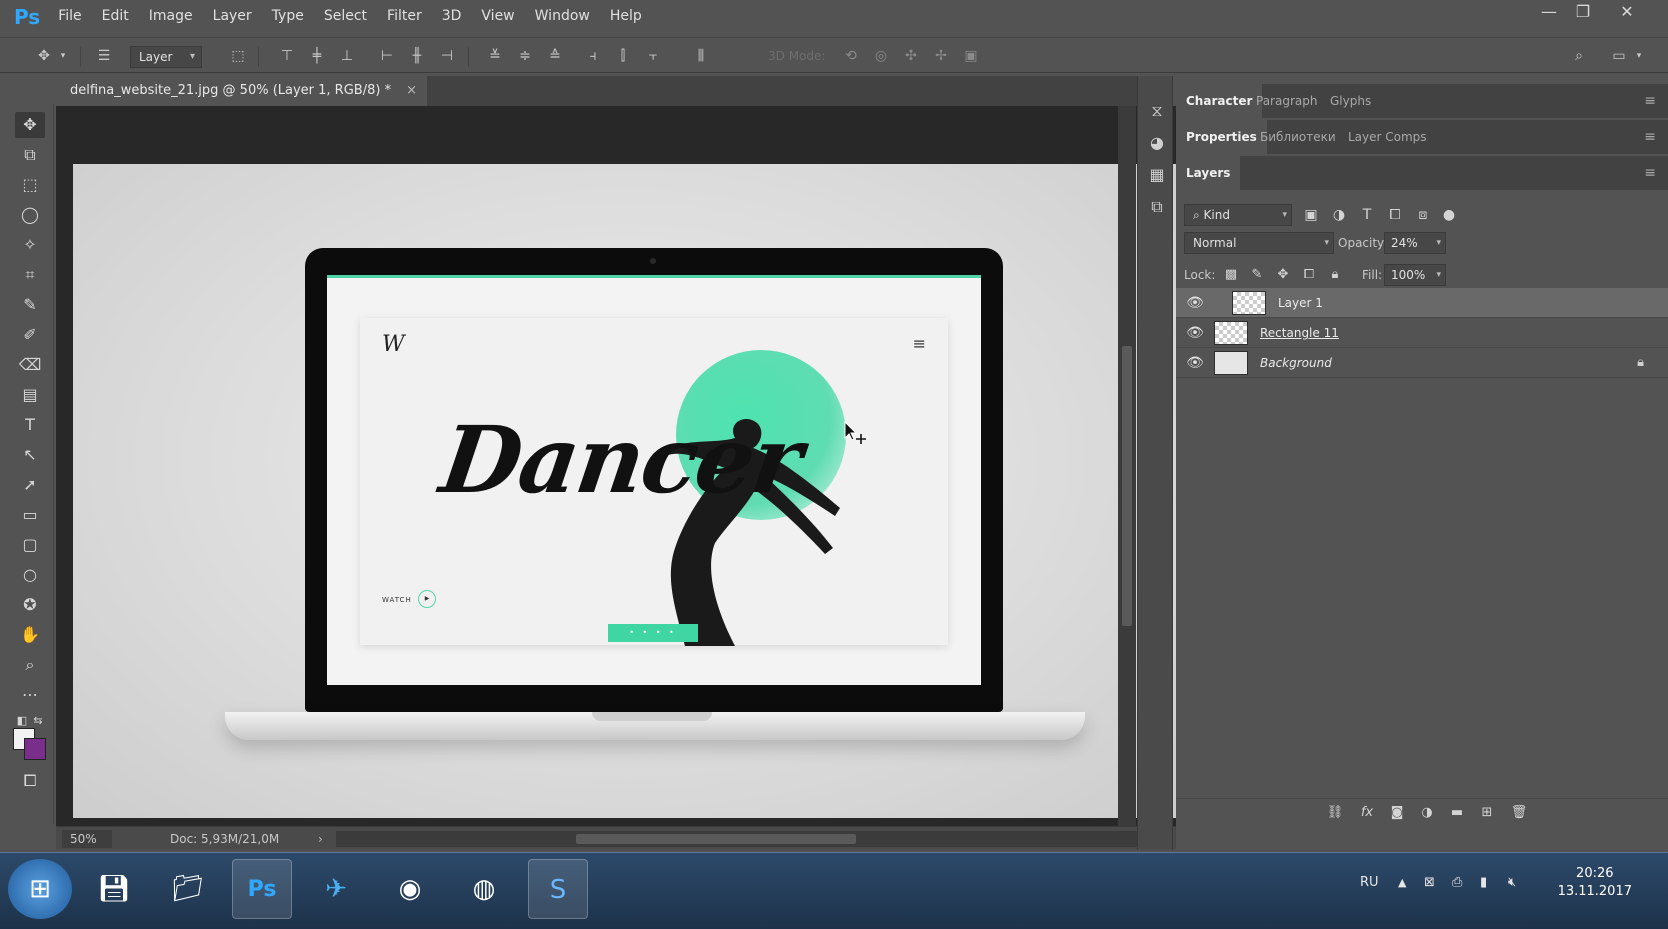 This screenshot has width=1668, height=929. I want to click on screen-mode-icon: ⧠, so click(30, 781).